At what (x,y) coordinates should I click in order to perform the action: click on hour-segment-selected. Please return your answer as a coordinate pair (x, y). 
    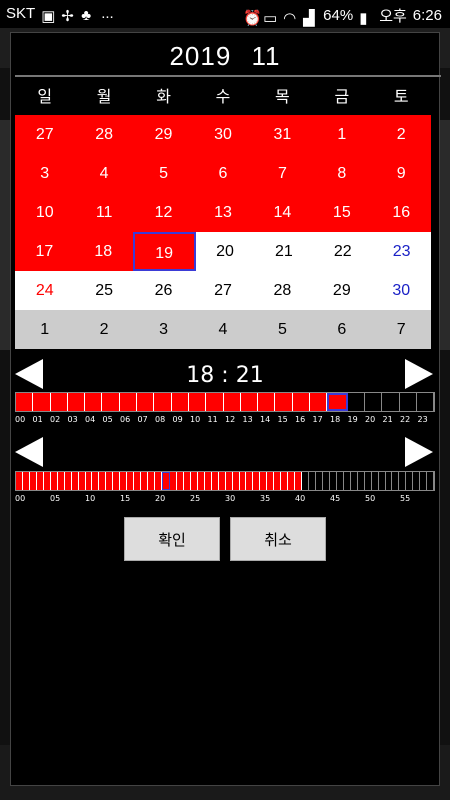
    Looking at the image, I should click on (337, 402).